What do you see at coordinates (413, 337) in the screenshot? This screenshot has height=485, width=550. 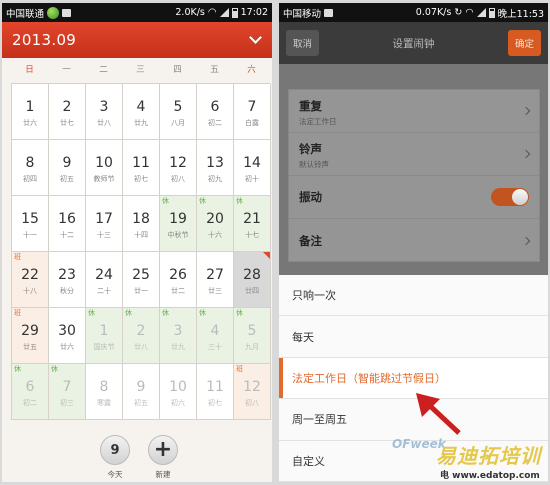 I see `option-daily: 每天` at bounding box center [413, 337].